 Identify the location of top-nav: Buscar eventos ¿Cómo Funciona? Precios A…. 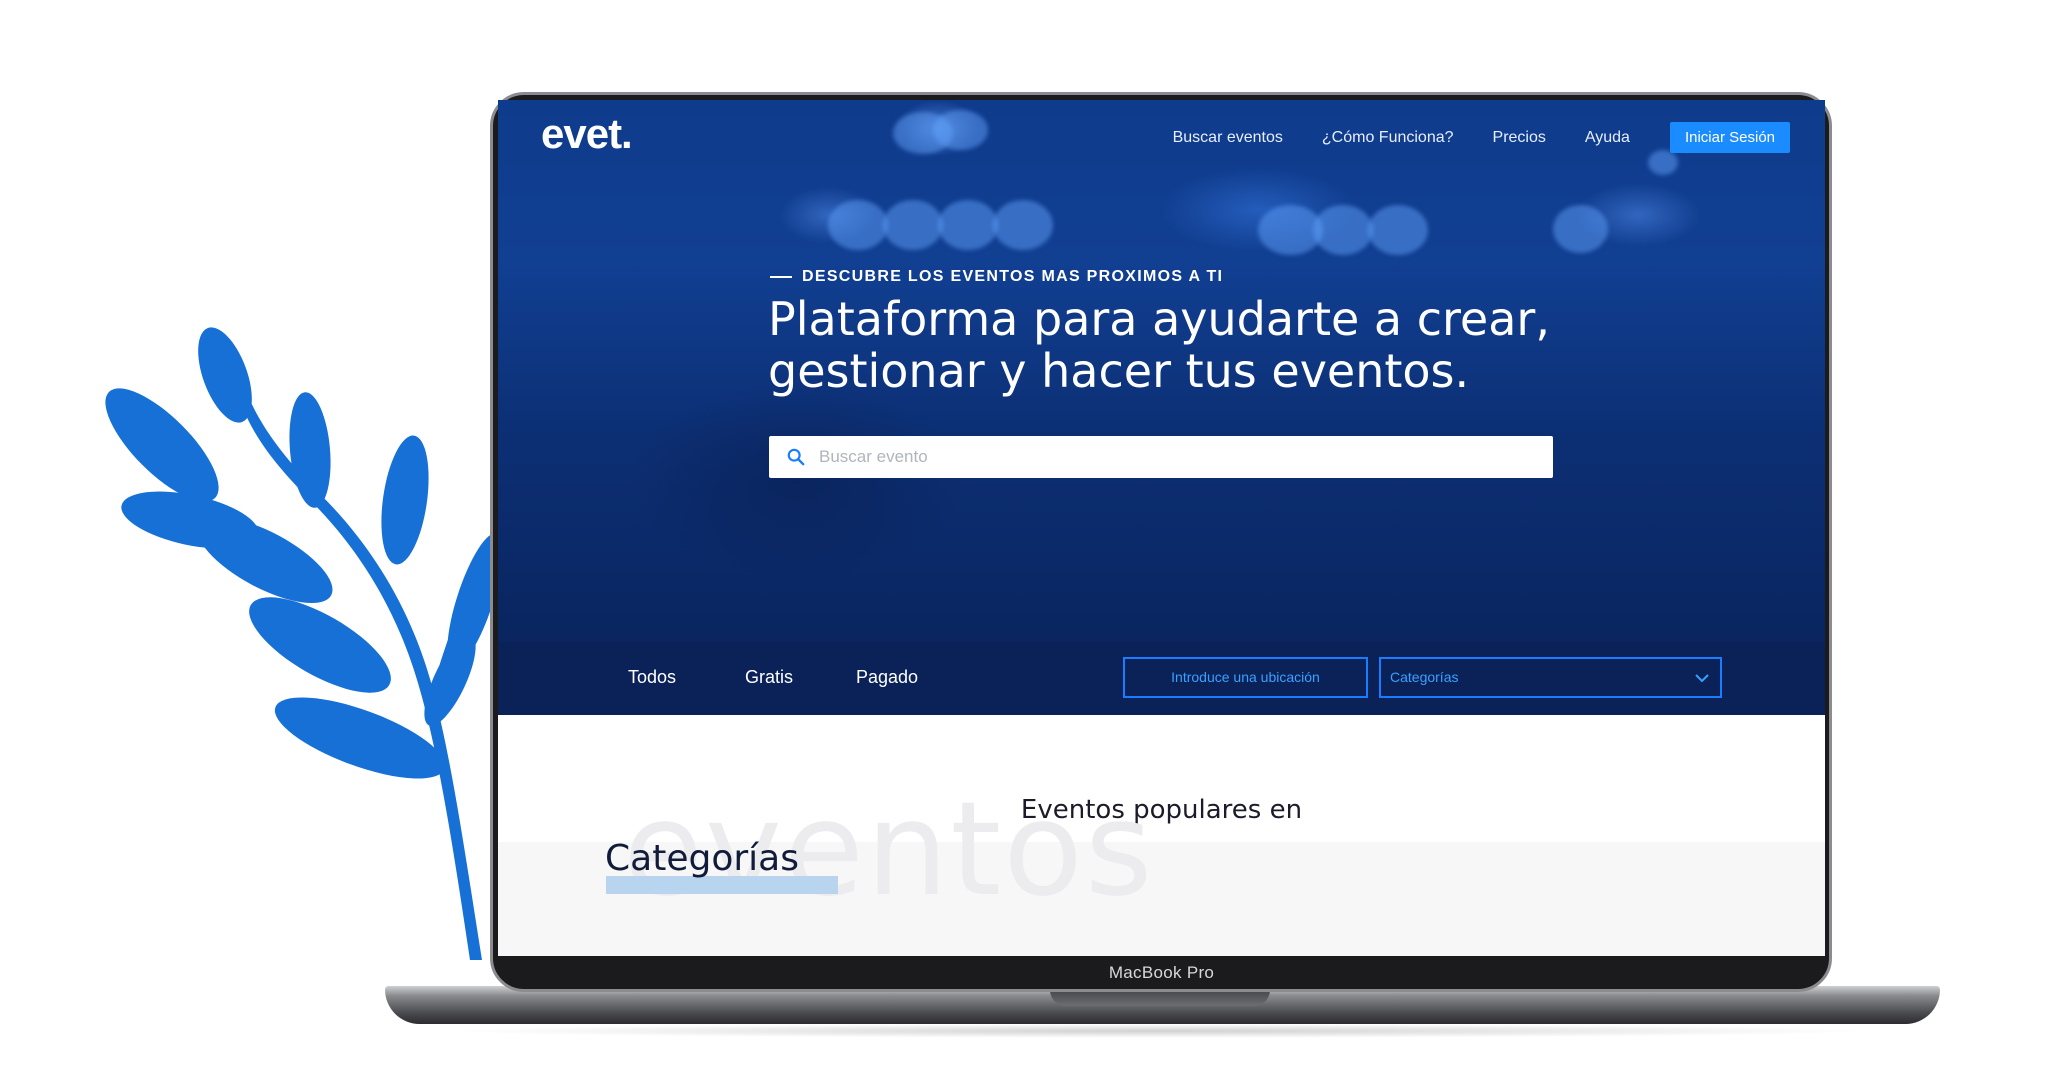
(1462, 137).